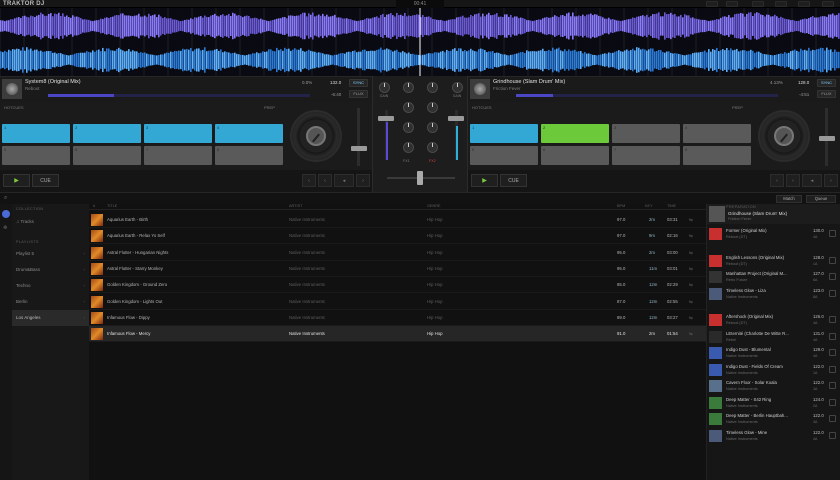 This screenshot has width=840, height=480. Describe the element at coordinates (513, 180) in the screenshot. I see `deck-b-cue-button: CUE` at that location.